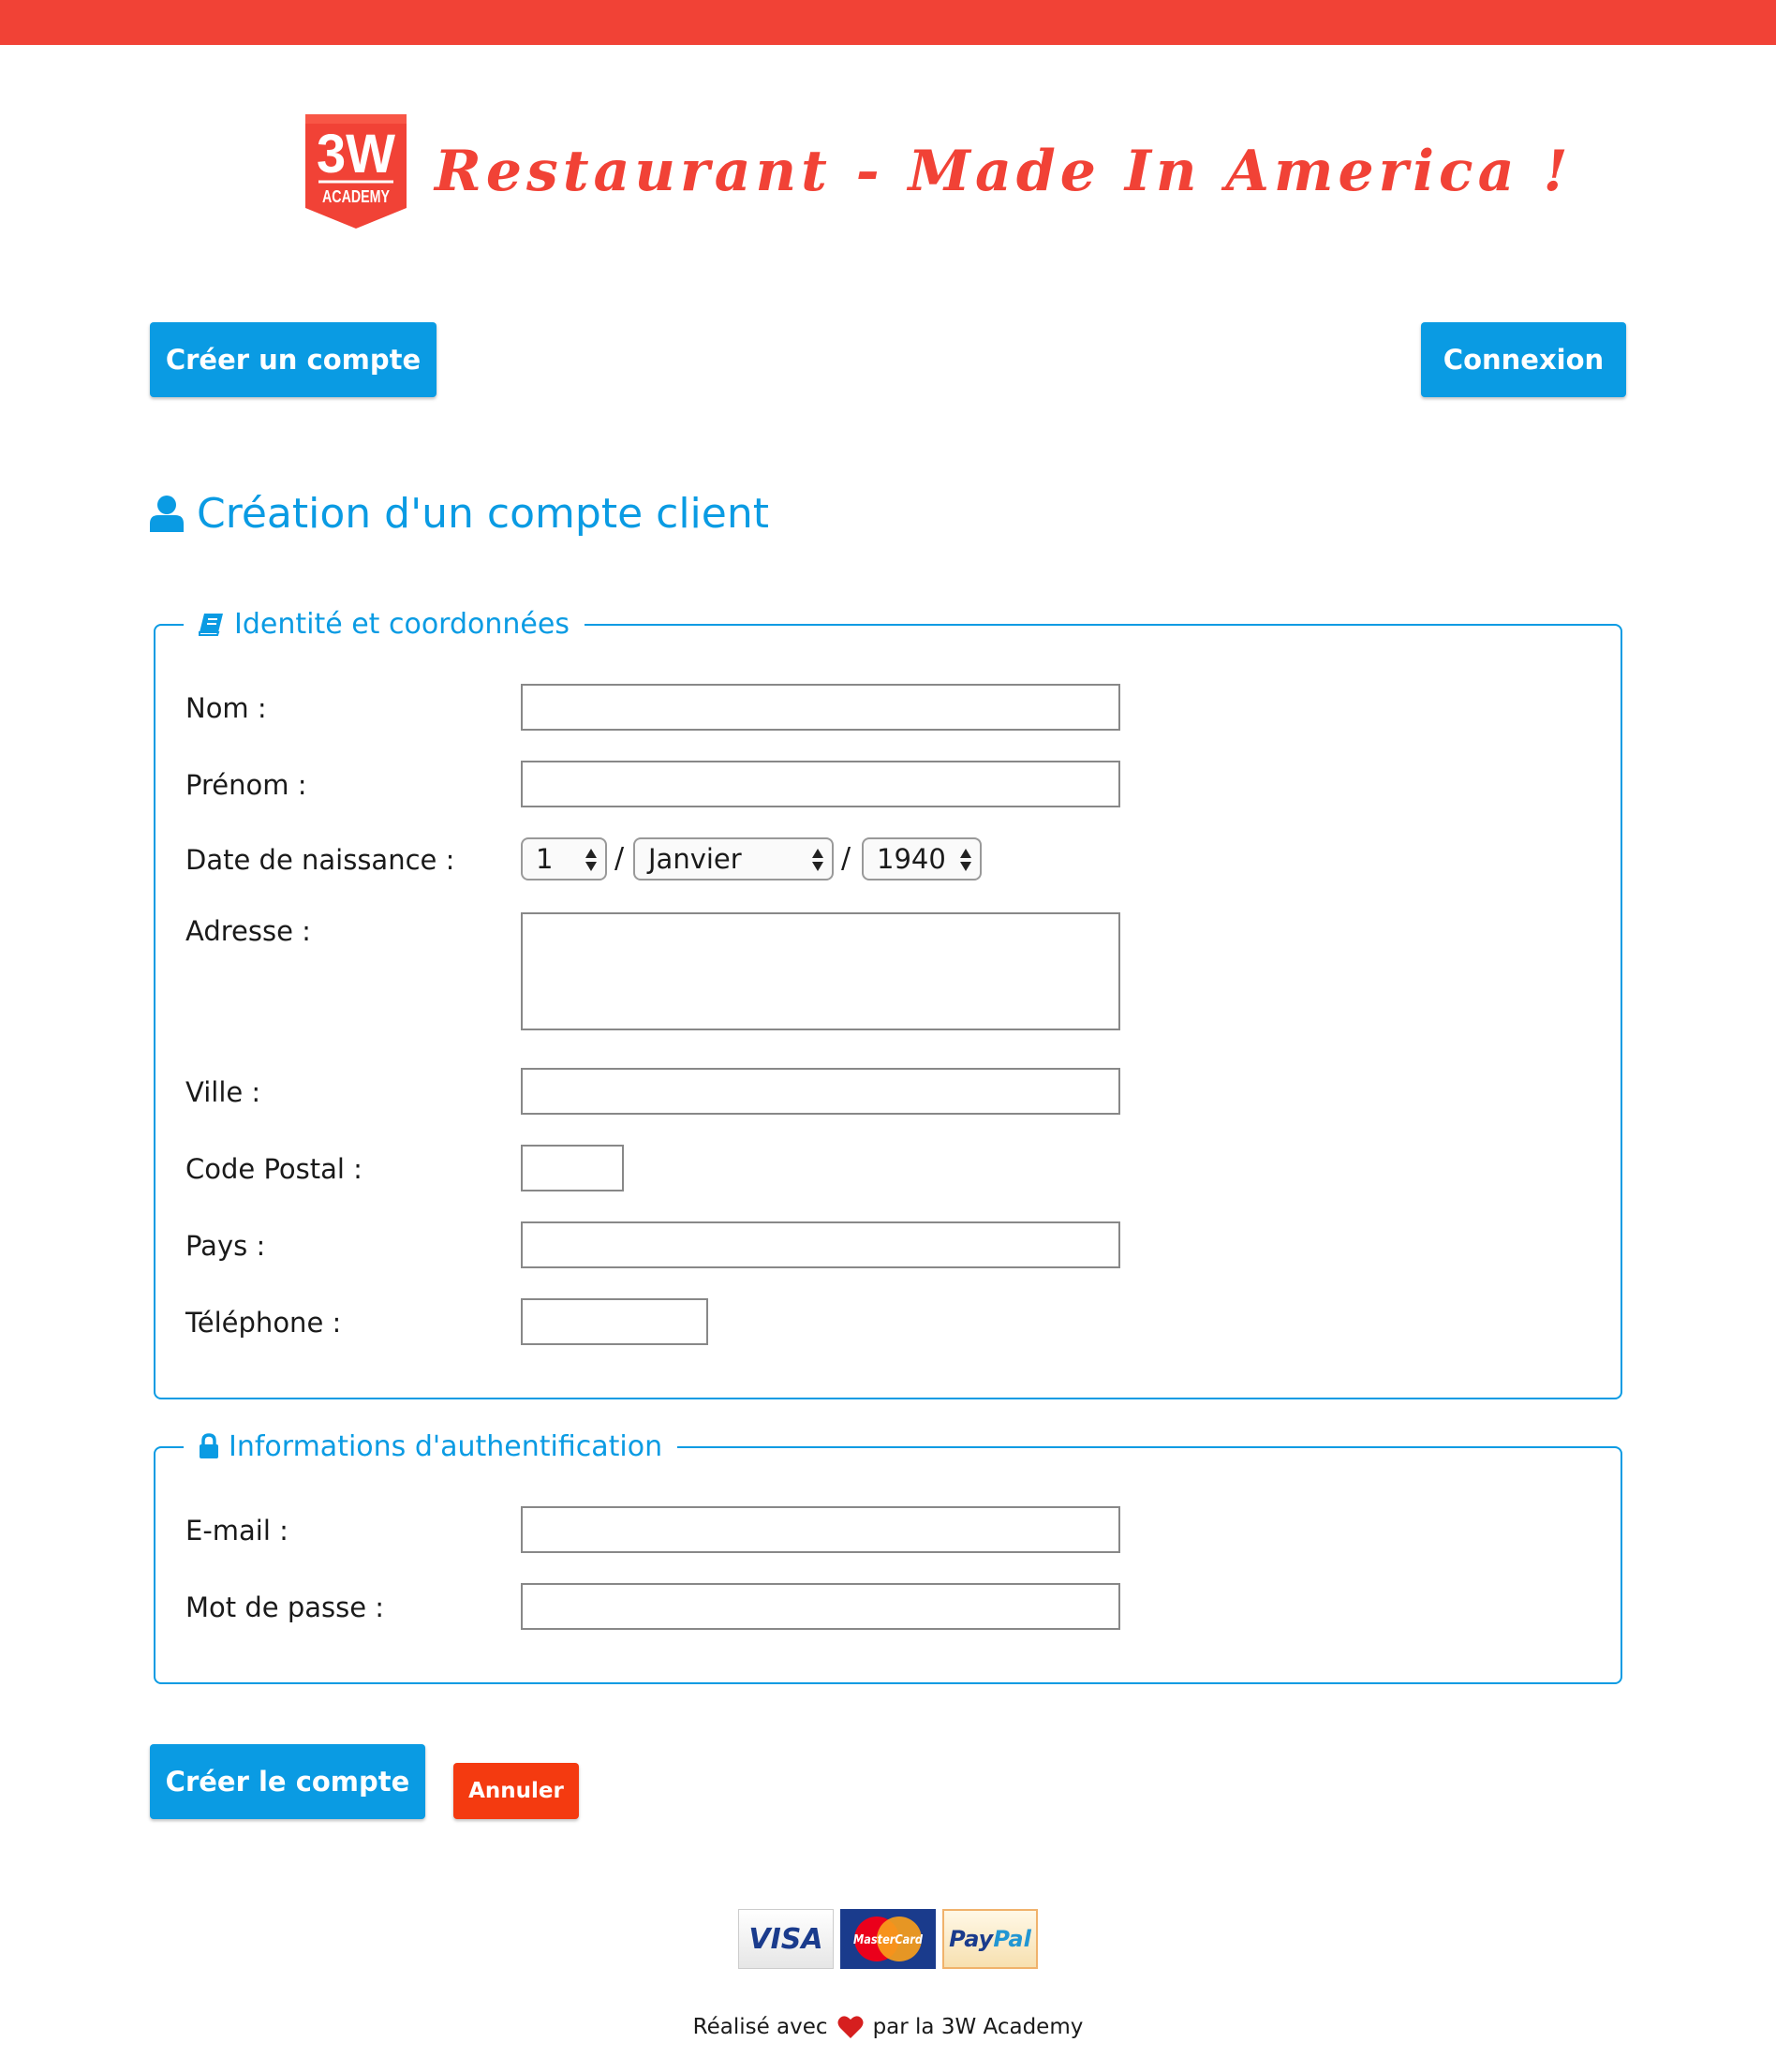  I want to click on site-title: Restaurant - Made In America !, so click(1004, 171).